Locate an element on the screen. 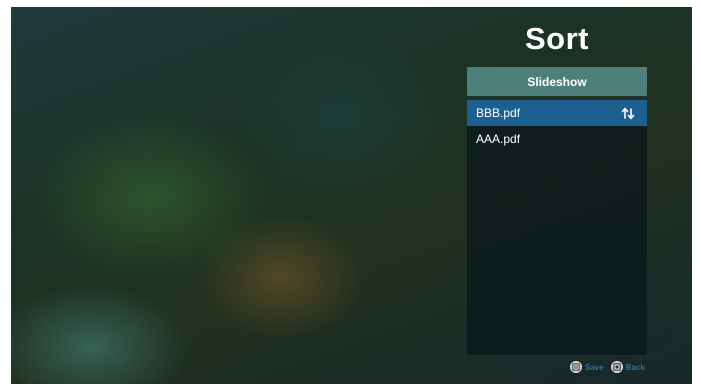 The width and height of the screenshot is (701, 389). back-key-icon is located at coordinates (616, 367).